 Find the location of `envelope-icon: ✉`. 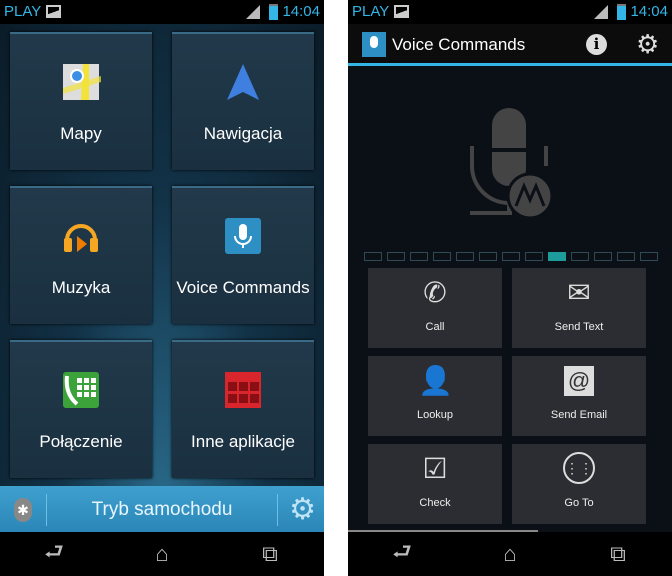

envelope-icon: ✉ is located at coordinates (579, 292).